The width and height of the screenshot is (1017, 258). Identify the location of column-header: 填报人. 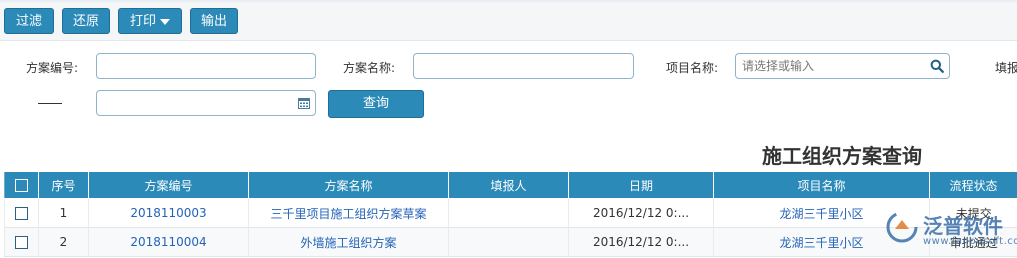
(508, 185).